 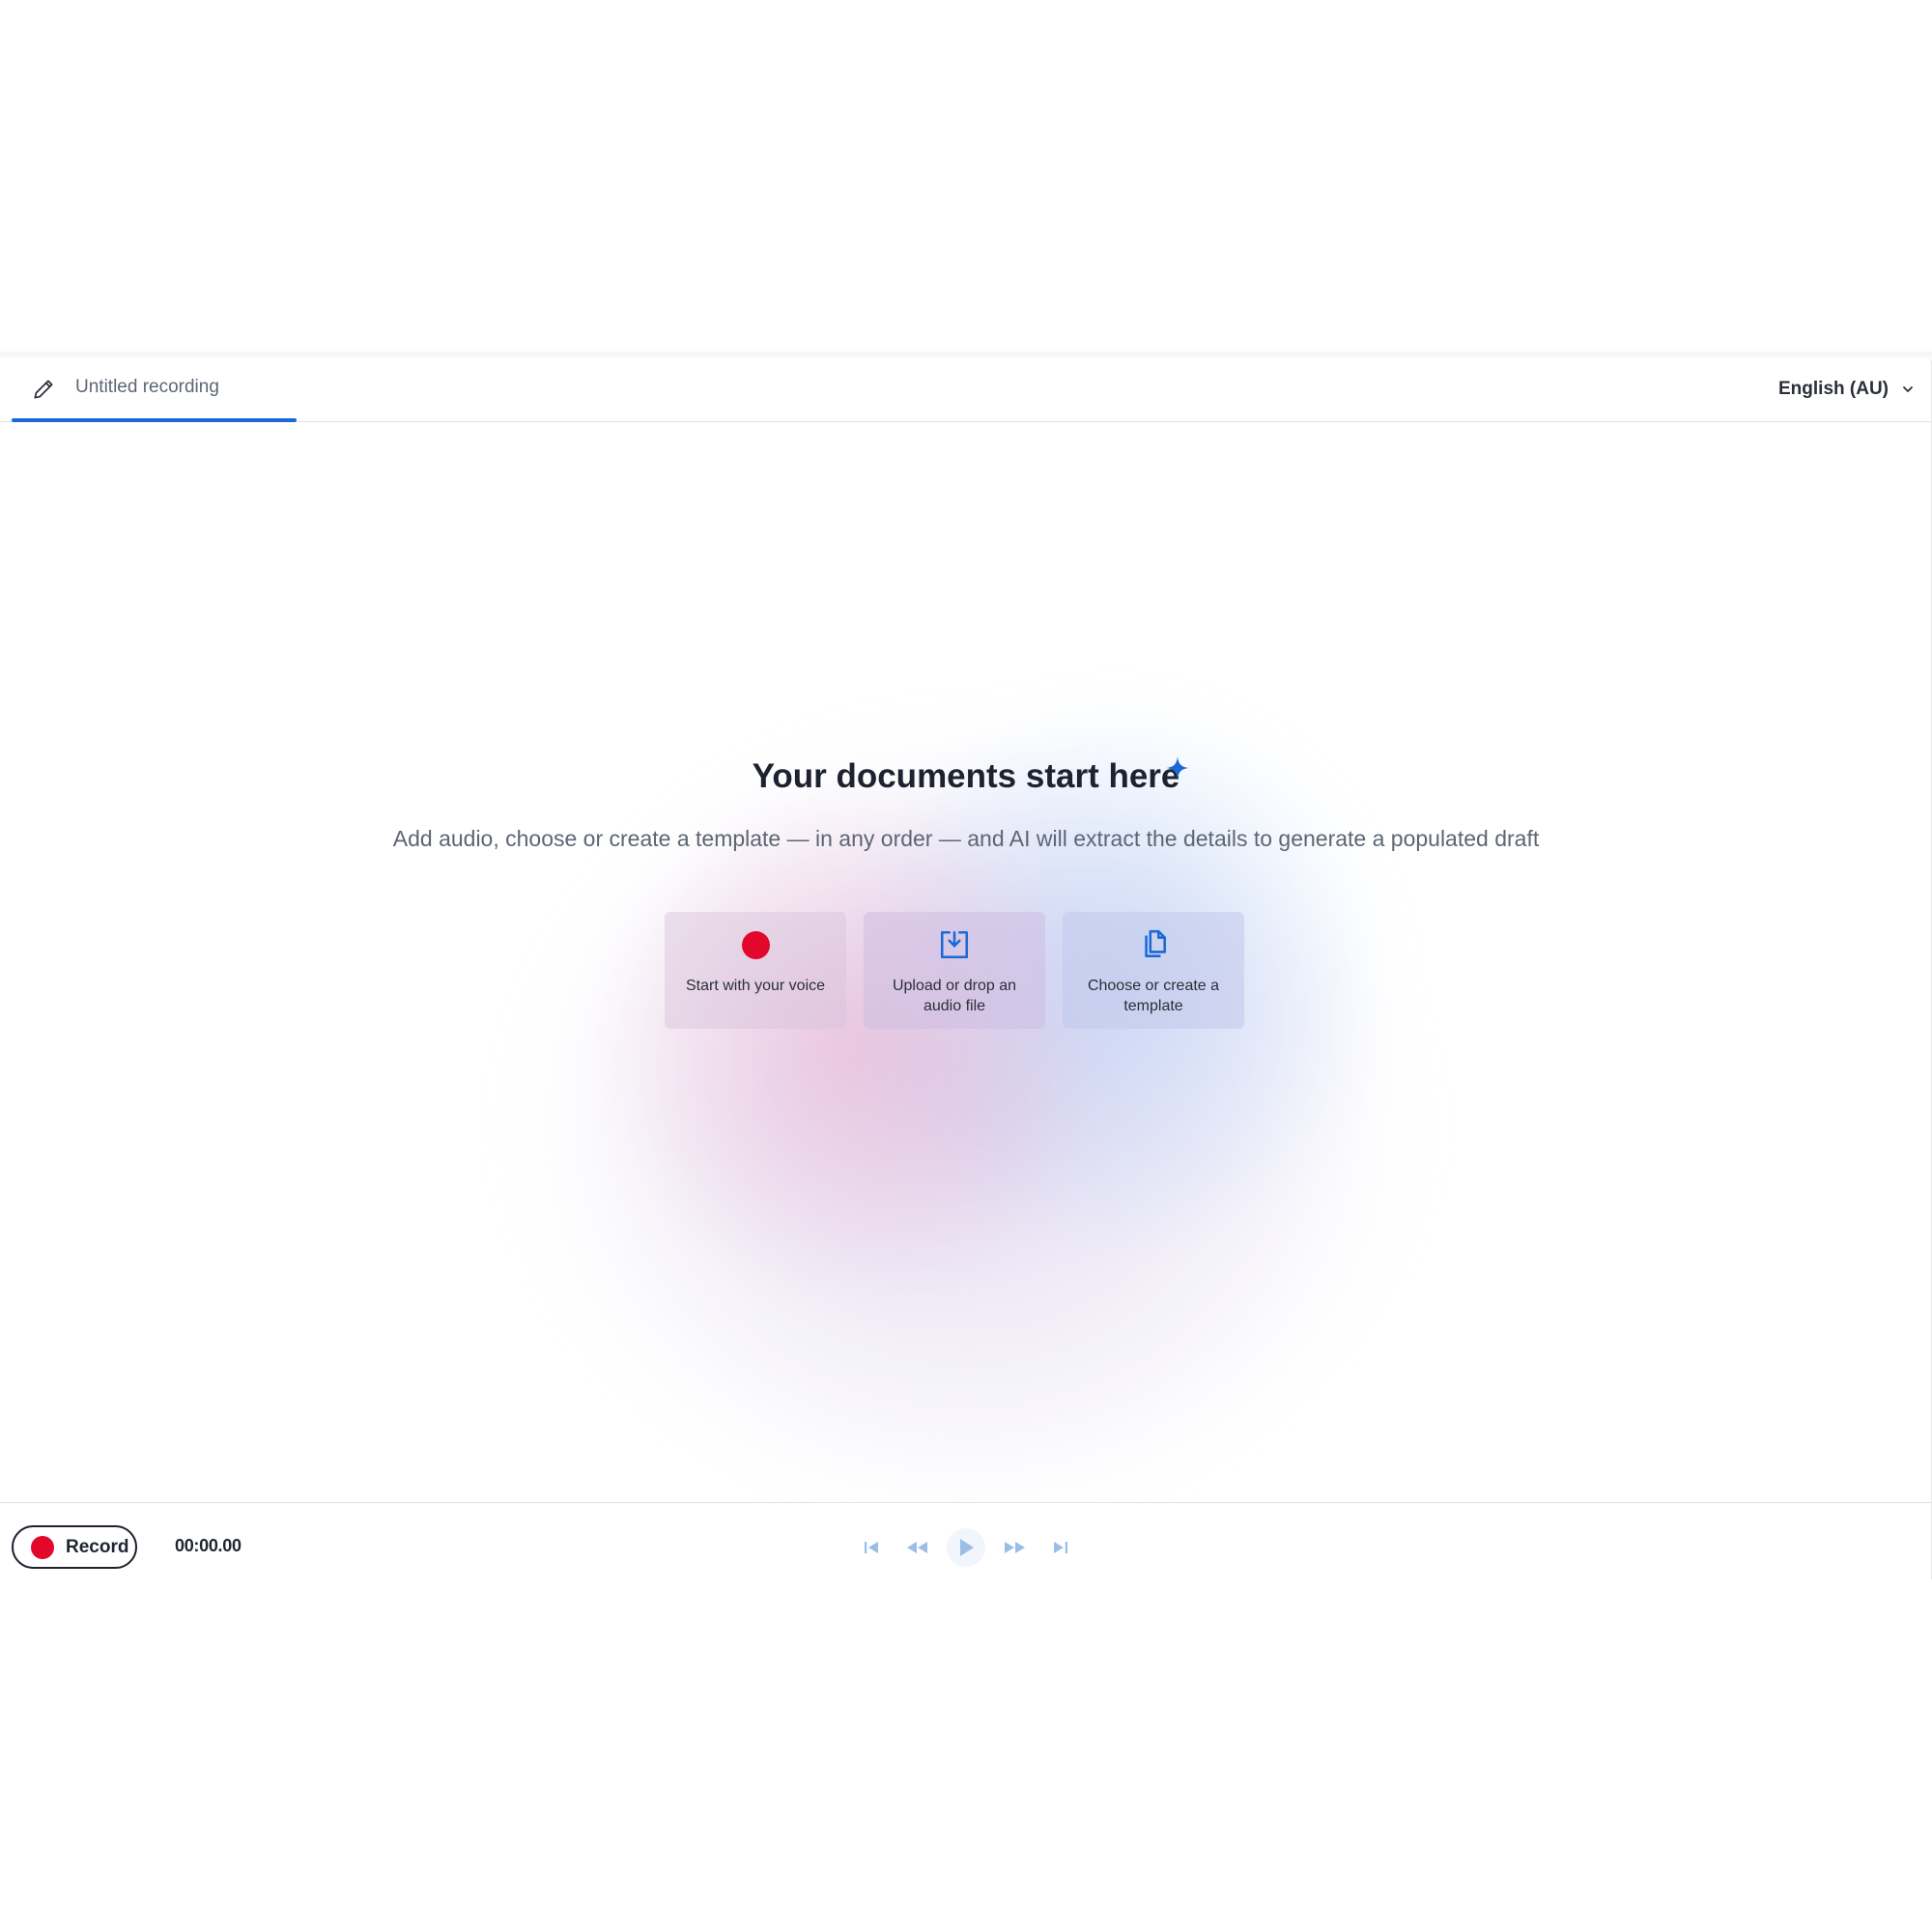 What do you see at coordinates (954, 996) in the screenshot?
I see `card-label: Upload or drop an audio file` at bounding box center [954, 996].